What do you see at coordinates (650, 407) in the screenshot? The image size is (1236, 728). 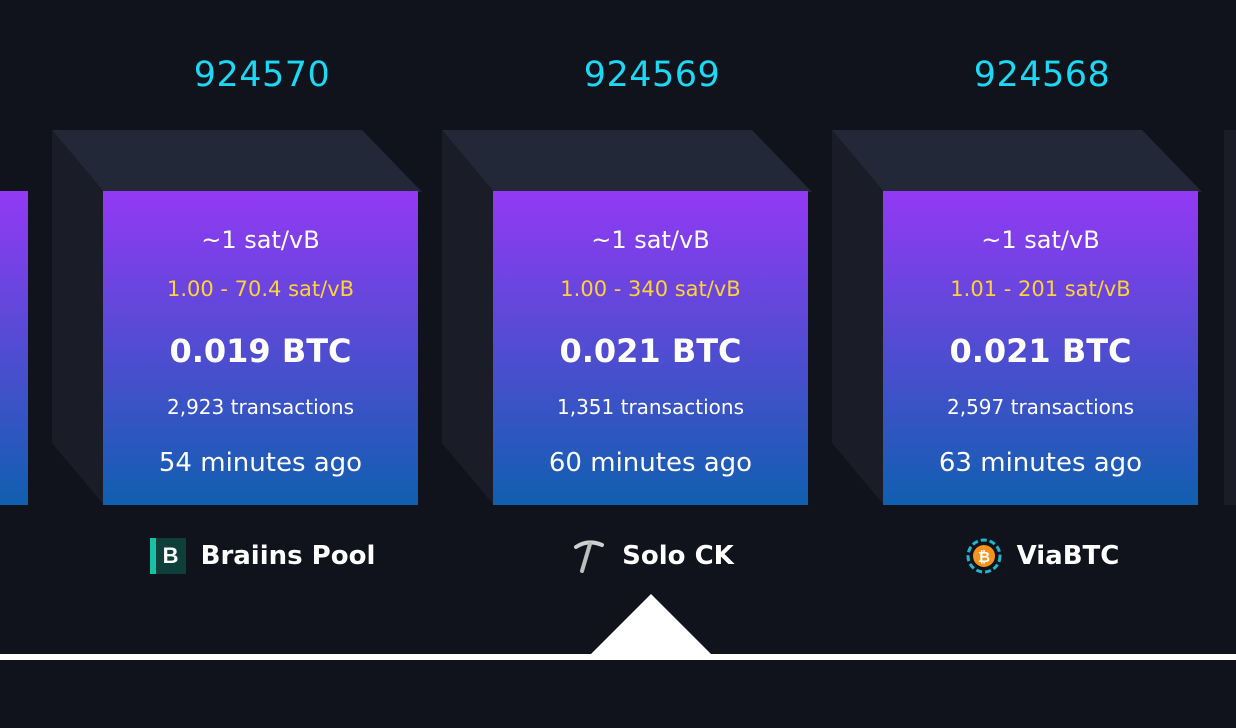 I see `transaction-count: 1,351 transactions` at bounding box center [650, 407].